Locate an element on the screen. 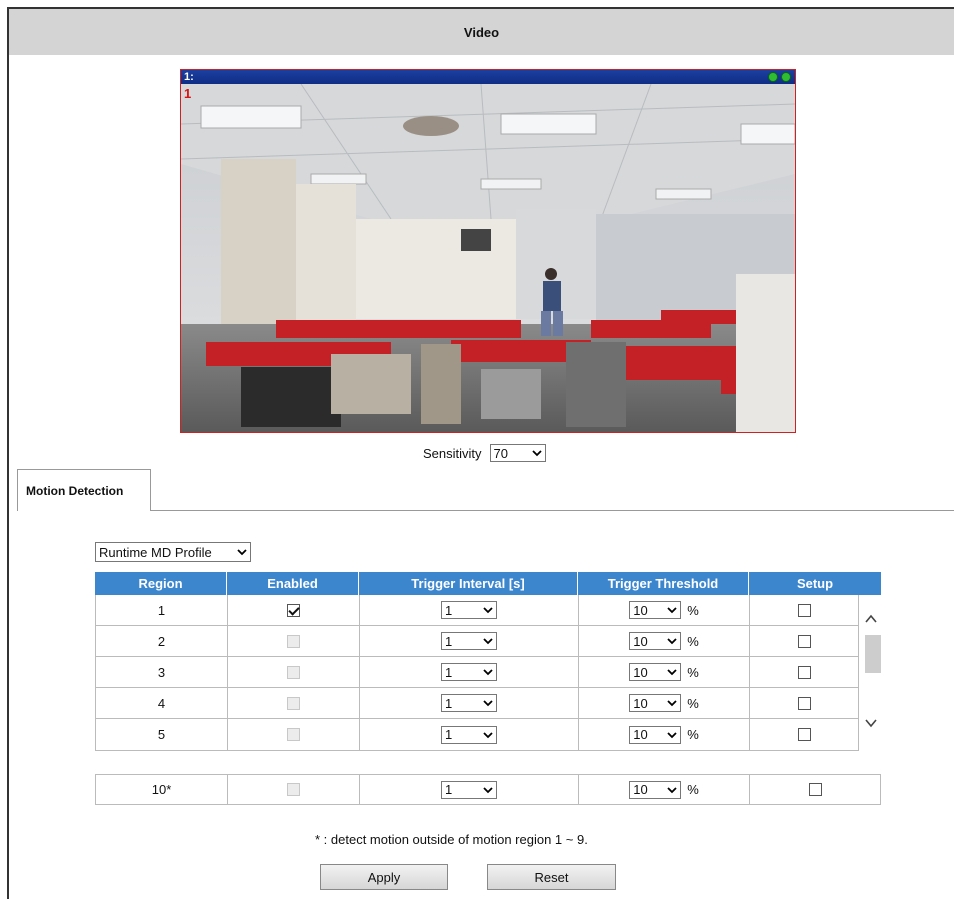  apply-button: Apply is located at coordinates (384, 877).